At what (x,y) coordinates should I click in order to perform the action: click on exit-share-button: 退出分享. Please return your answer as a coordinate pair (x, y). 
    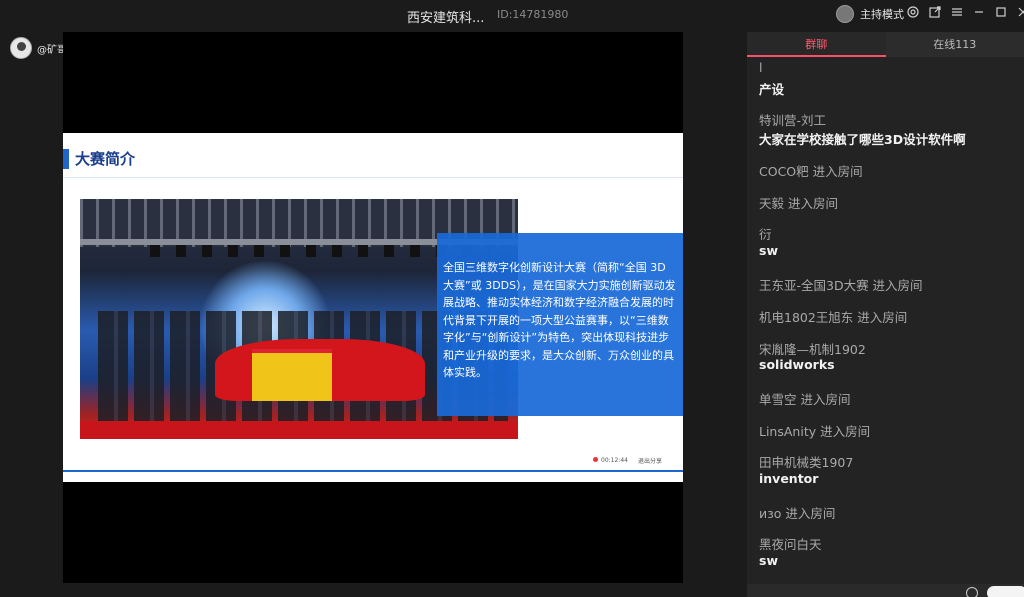
    Looking at the image, I should click on (650, 460).